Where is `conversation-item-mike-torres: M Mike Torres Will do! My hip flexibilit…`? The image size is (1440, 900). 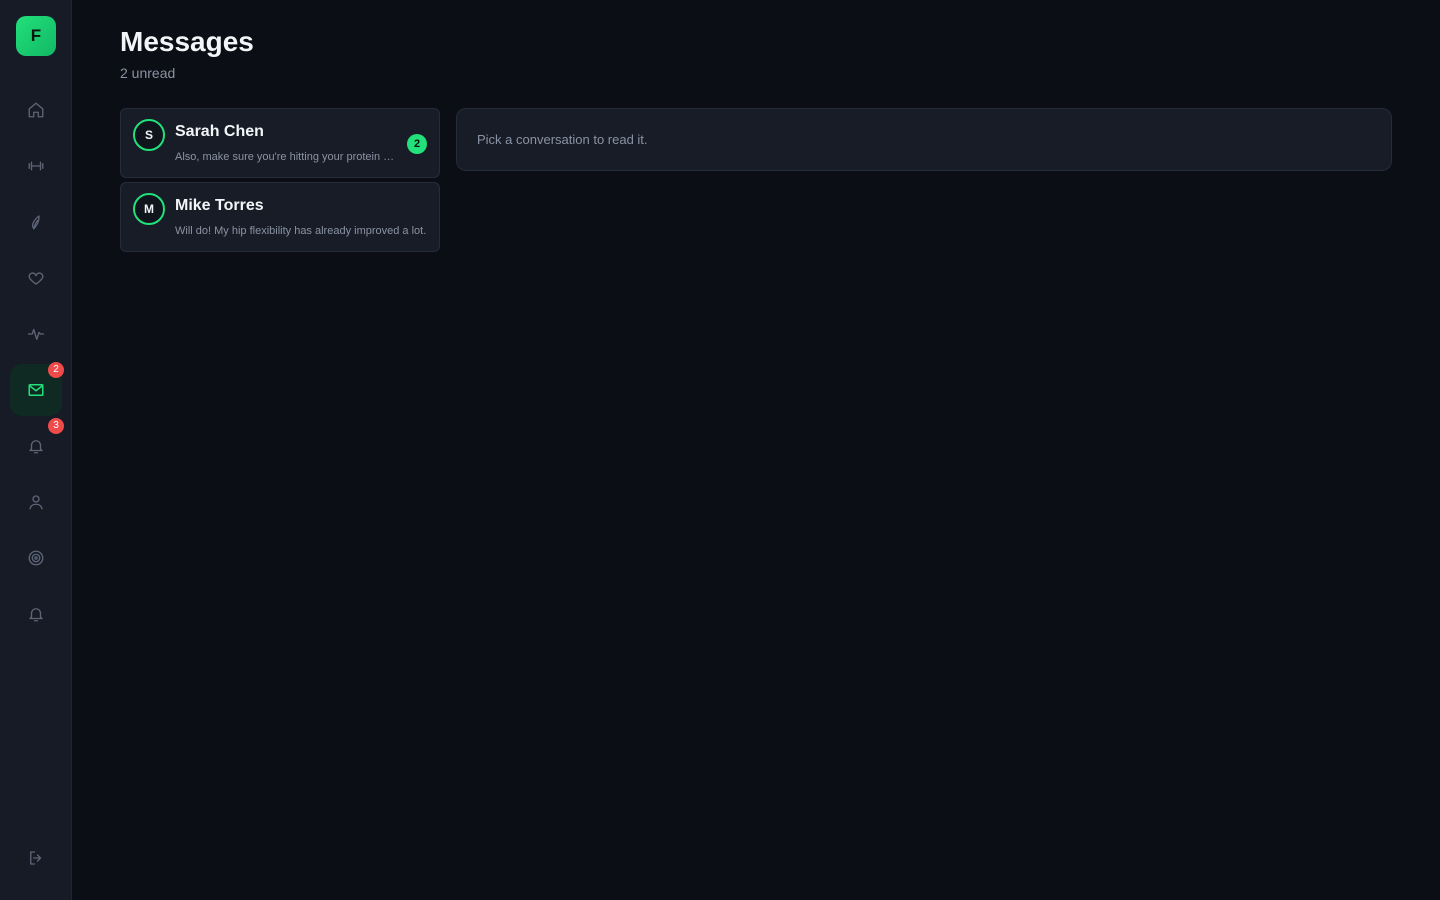
conversation-item-mike-torres: M Mike Torres Will do! My hip flexibilit… is located at coordinates (280, 217).